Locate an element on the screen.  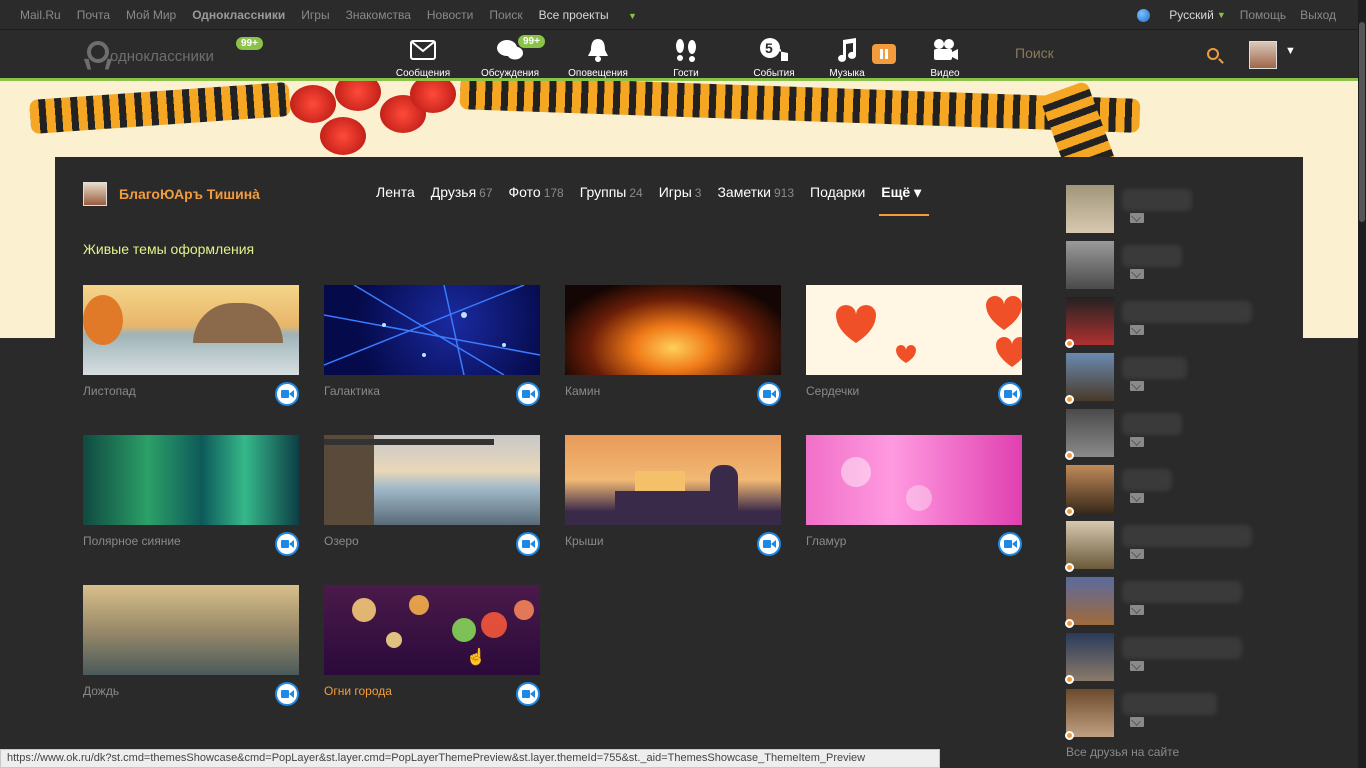
tab-friends: Друзья 67 is located at coordinates (462, 192).